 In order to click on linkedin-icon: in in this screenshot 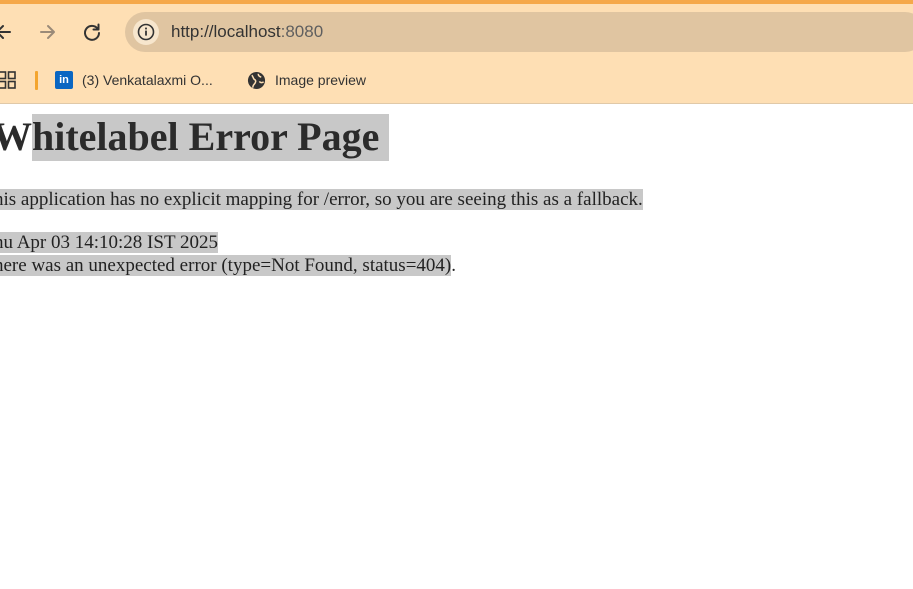, I will do `click(64, 80)`.